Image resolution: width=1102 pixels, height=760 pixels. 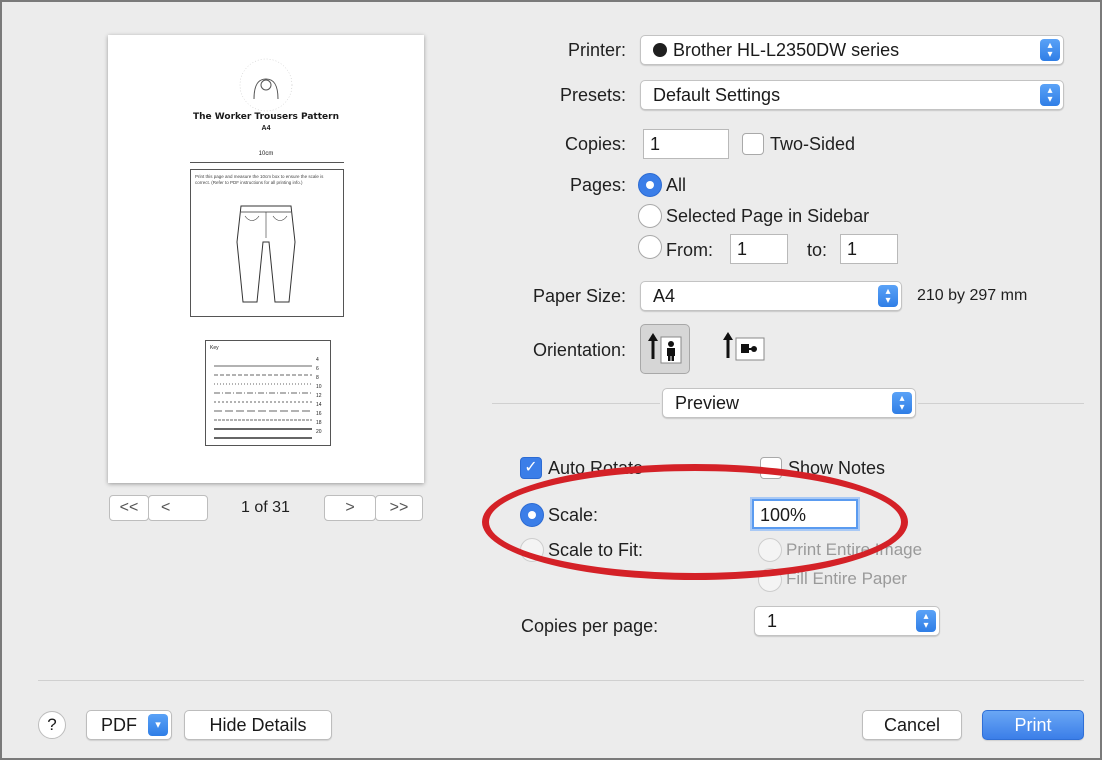 I want to click on presets-select: Default Settings ▴ ▾, so click(x=852, y=95).